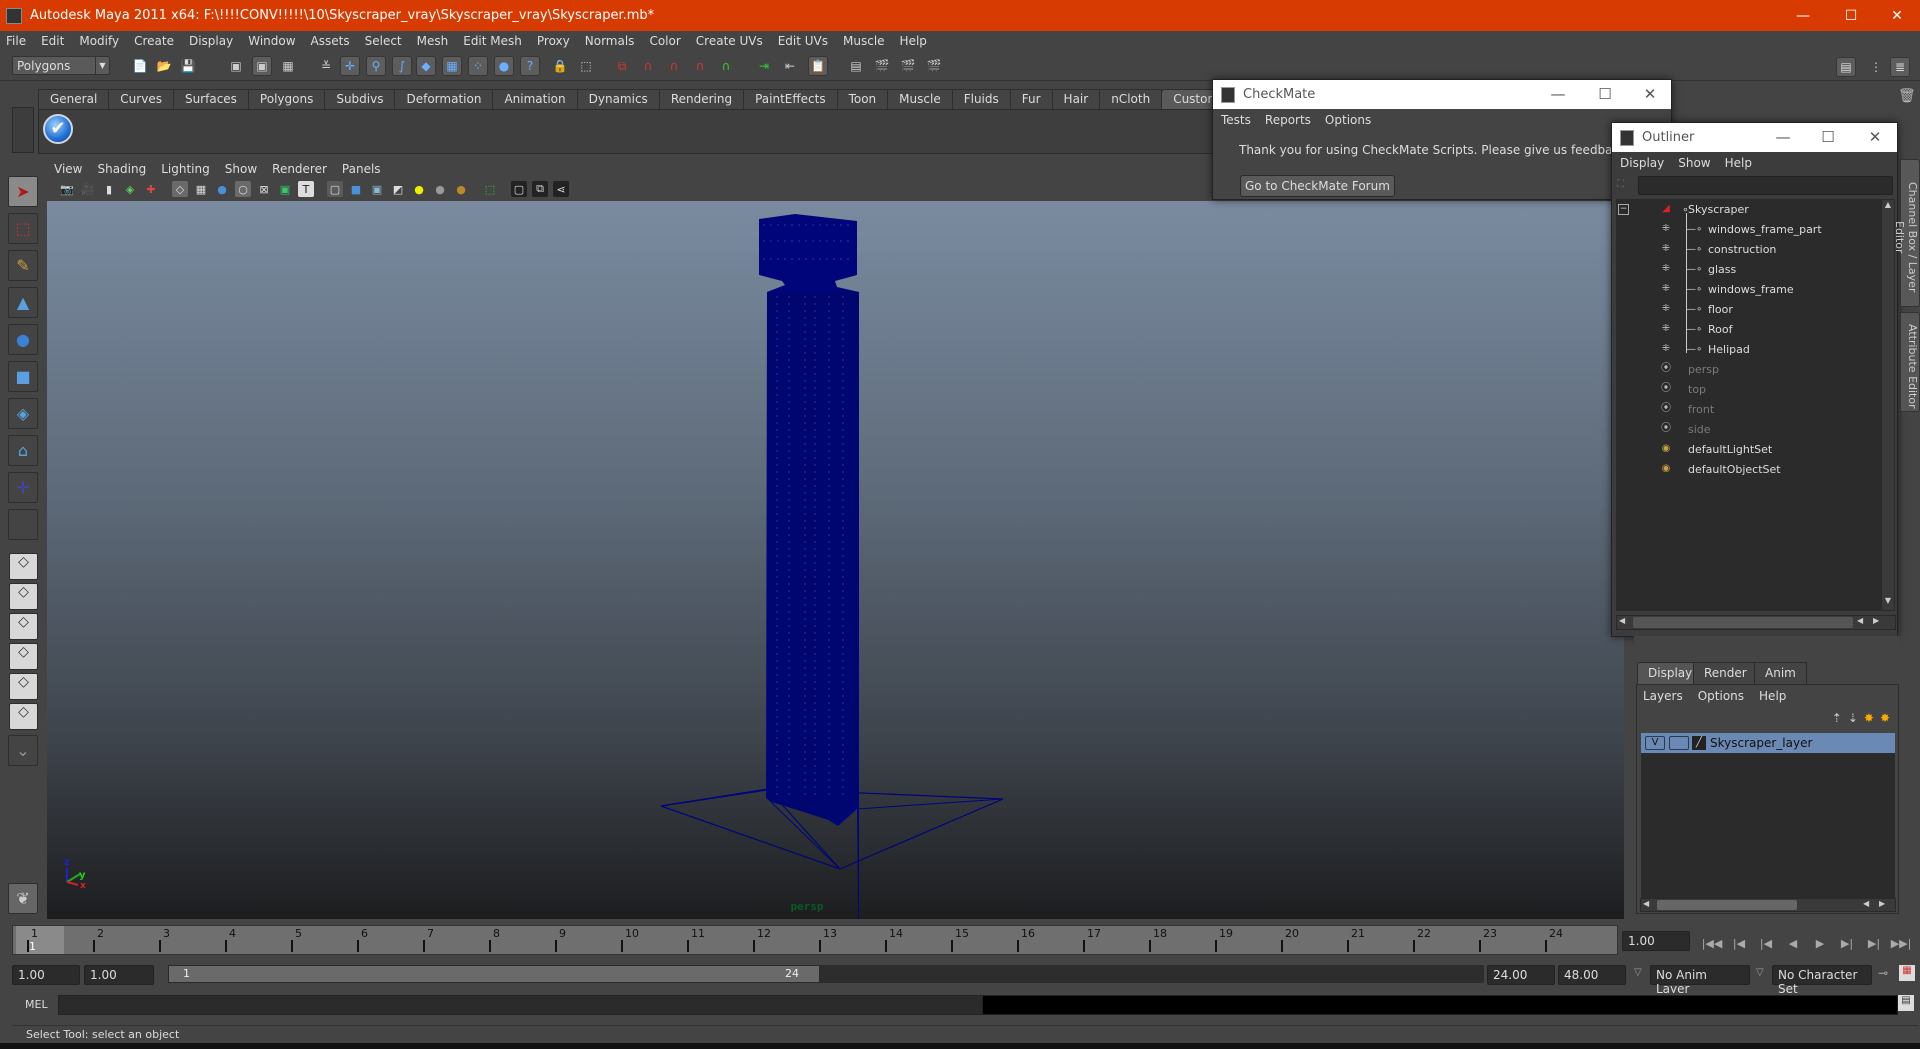 This screenshot has width=1920, height=1049. I want to click on menu-create-uvs: Create UVs, so click(729, 41).